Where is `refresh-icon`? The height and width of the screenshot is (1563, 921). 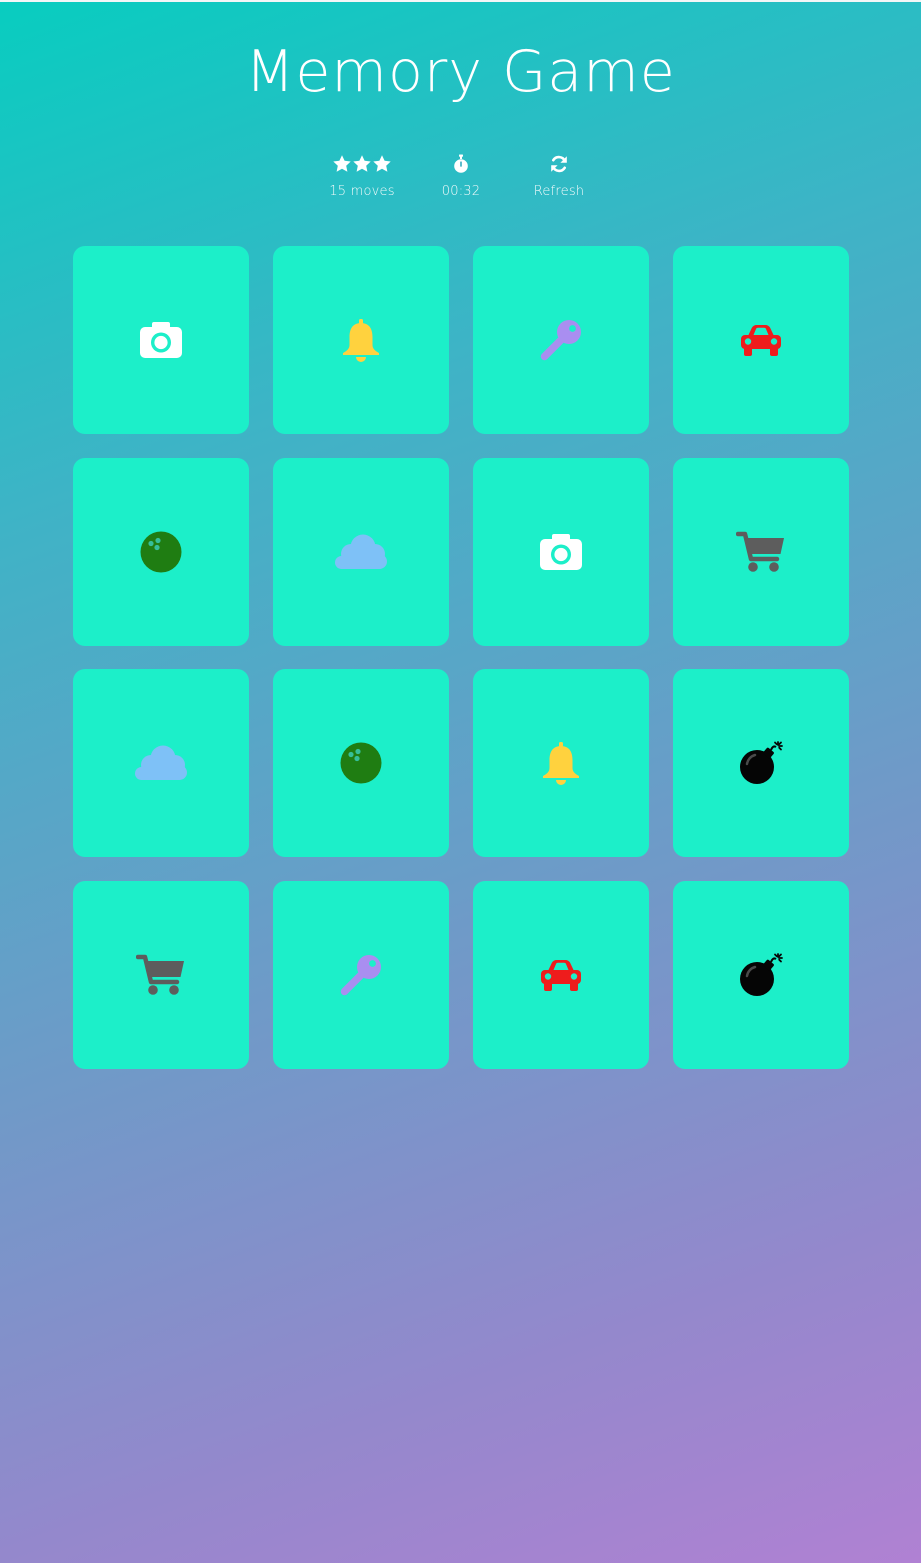 refresh-icon is located at coordinates (559, 164).